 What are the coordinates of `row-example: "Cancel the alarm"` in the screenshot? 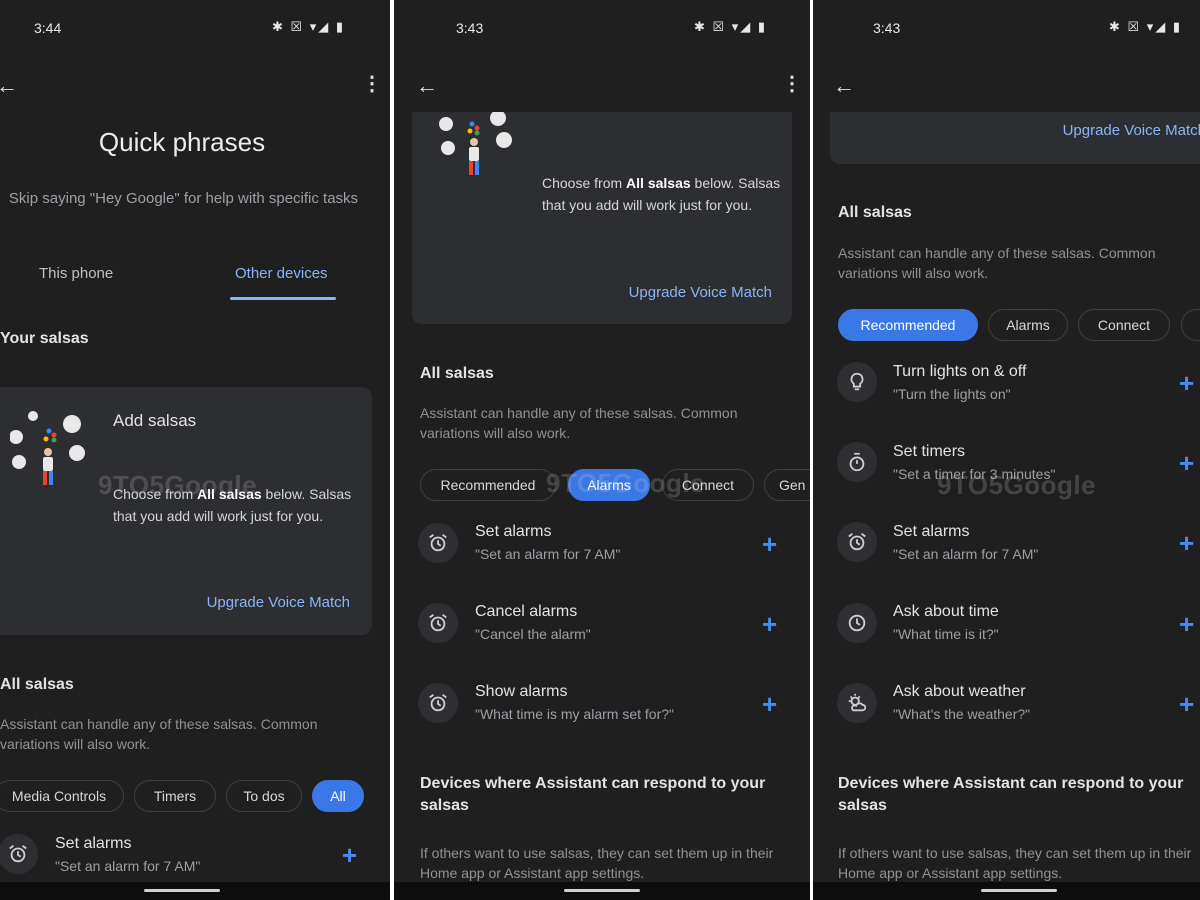 It's located at (533, 634).